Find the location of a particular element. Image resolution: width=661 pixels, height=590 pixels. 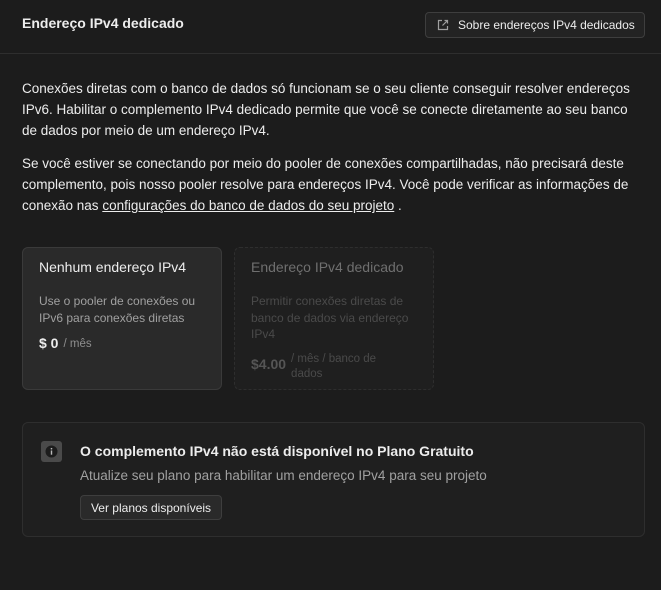

page-title: Endereço IPv4 dedicado is located at coordinates (103, 23).